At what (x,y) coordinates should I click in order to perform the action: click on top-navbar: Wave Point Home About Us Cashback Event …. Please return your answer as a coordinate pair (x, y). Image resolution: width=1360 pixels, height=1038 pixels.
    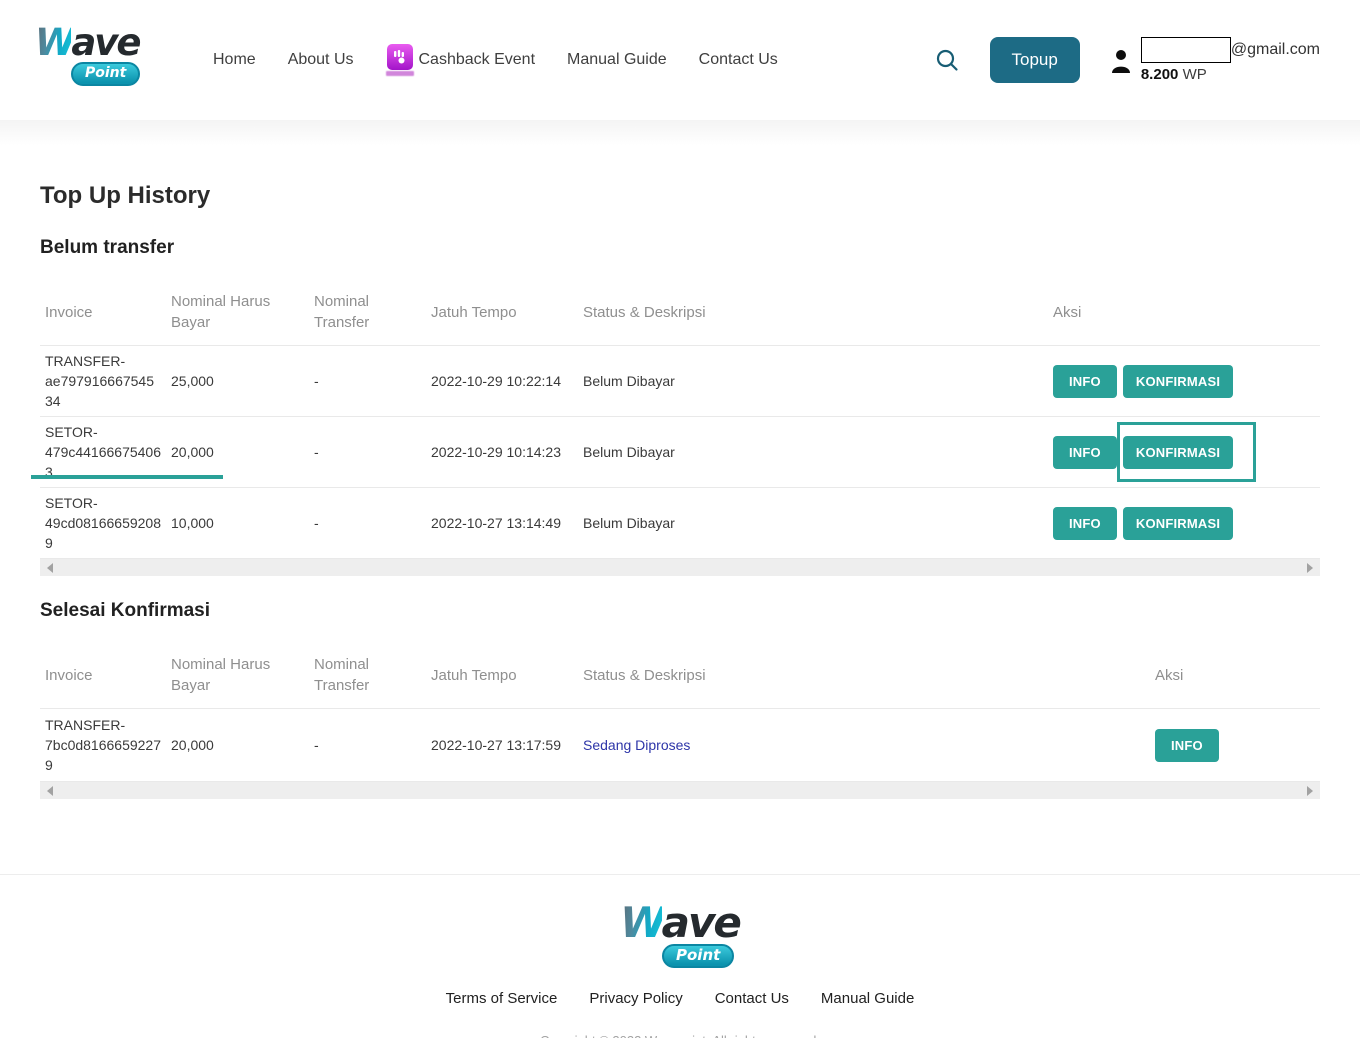
    Looking at the image, I should click on (680, 60).